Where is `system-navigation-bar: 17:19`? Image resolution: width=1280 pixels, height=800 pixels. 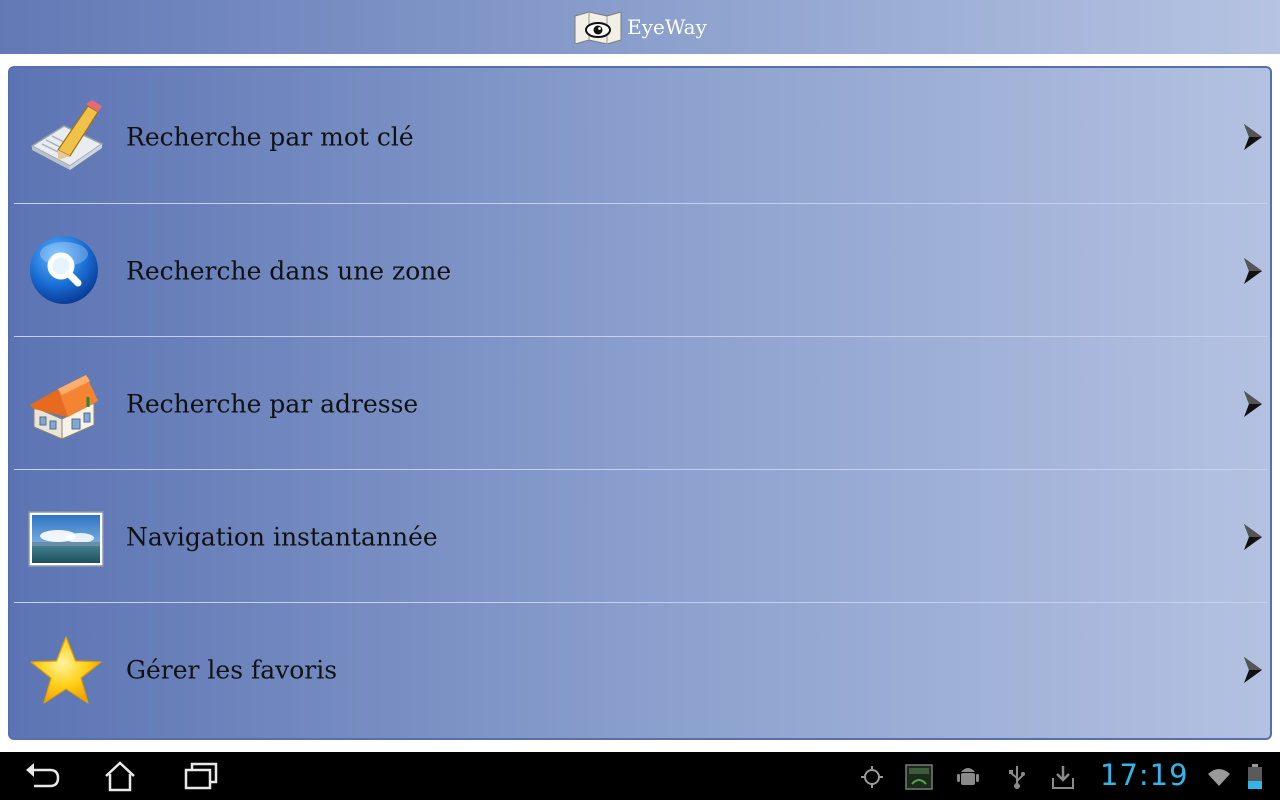
system-navigation-bar: 17:19 is located at coordinates (640, 776).